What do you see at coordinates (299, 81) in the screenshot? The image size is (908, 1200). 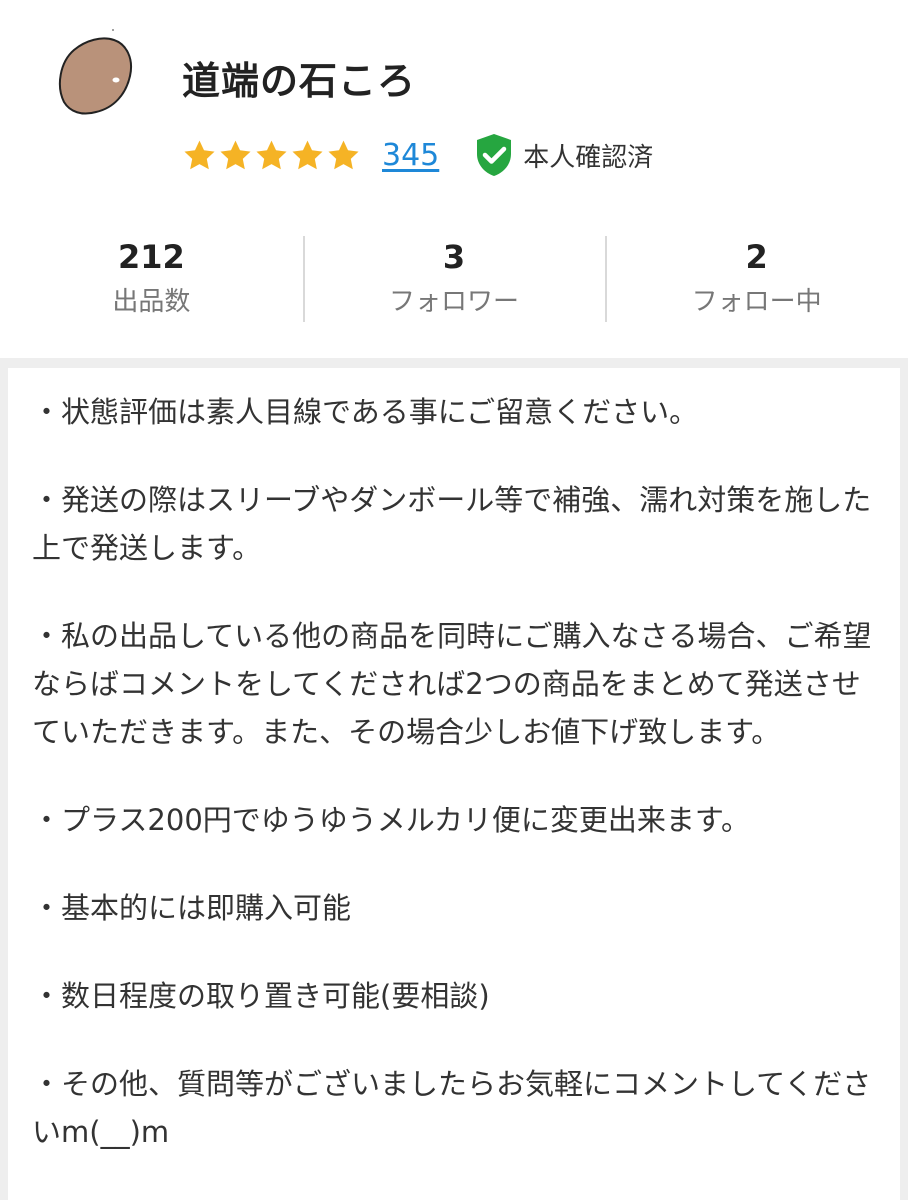 I see `username: 道端の石ころ` at bounding box center [299, 81].